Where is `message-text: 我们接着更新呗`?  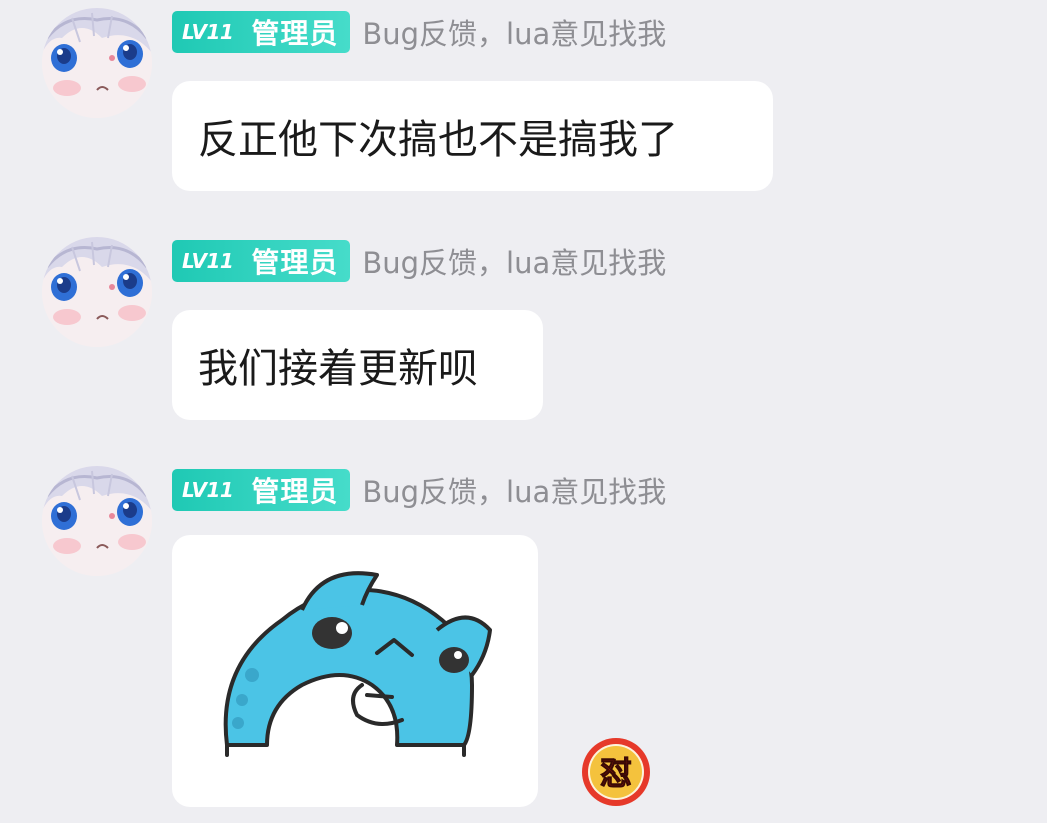 message-text: 我们接着更新呗 is located at coordinates (338, 369).